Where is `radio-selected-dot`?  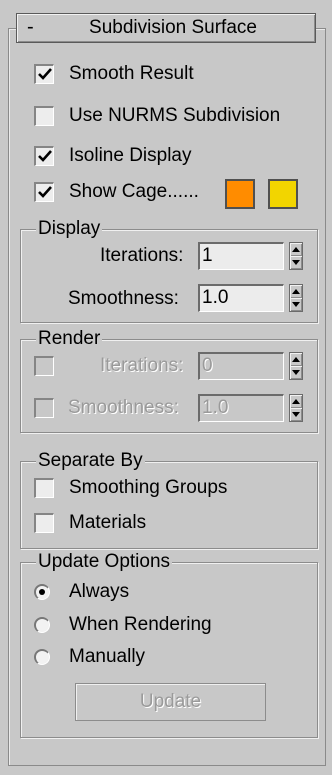 radio-selected-dot is located at coordinates (42, 592).